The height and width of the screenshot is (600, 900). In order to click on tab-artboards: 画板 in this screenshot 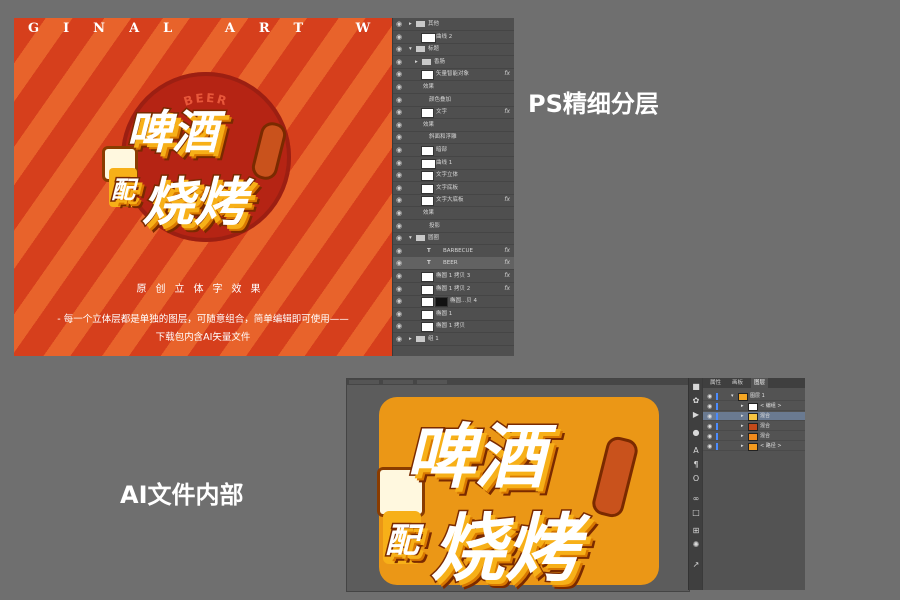, I will do `click(737, 383)`.